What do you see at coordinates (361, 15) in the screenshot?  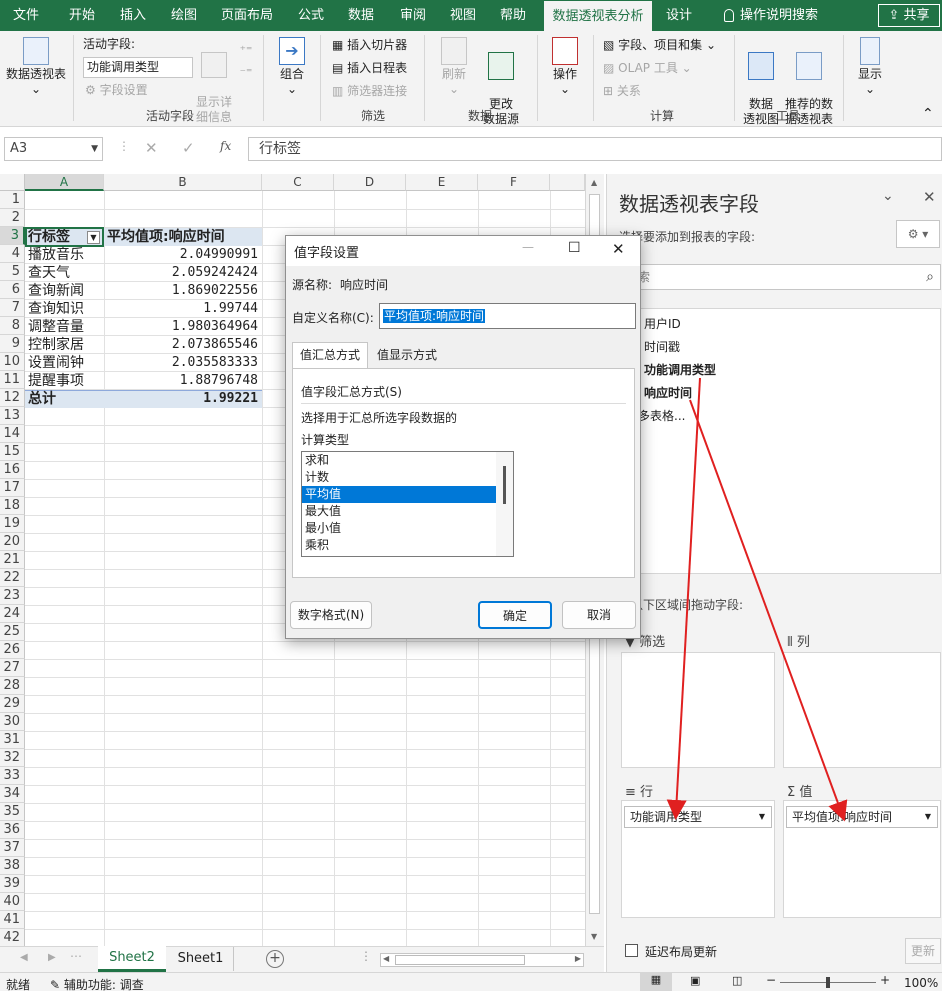 I see `tab-data: 数据` at bounding box center [361, 15].